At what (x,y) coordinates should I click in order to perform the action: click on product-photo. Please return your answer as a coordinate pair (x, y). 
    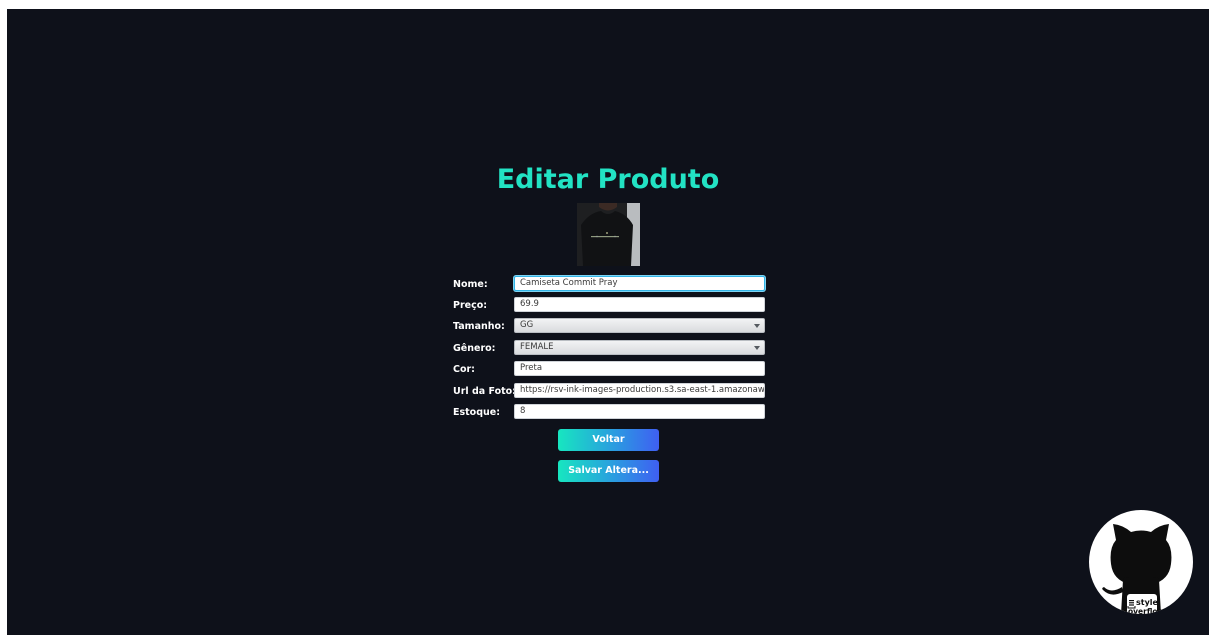
    Looking at the image, I should click on (608, 234).